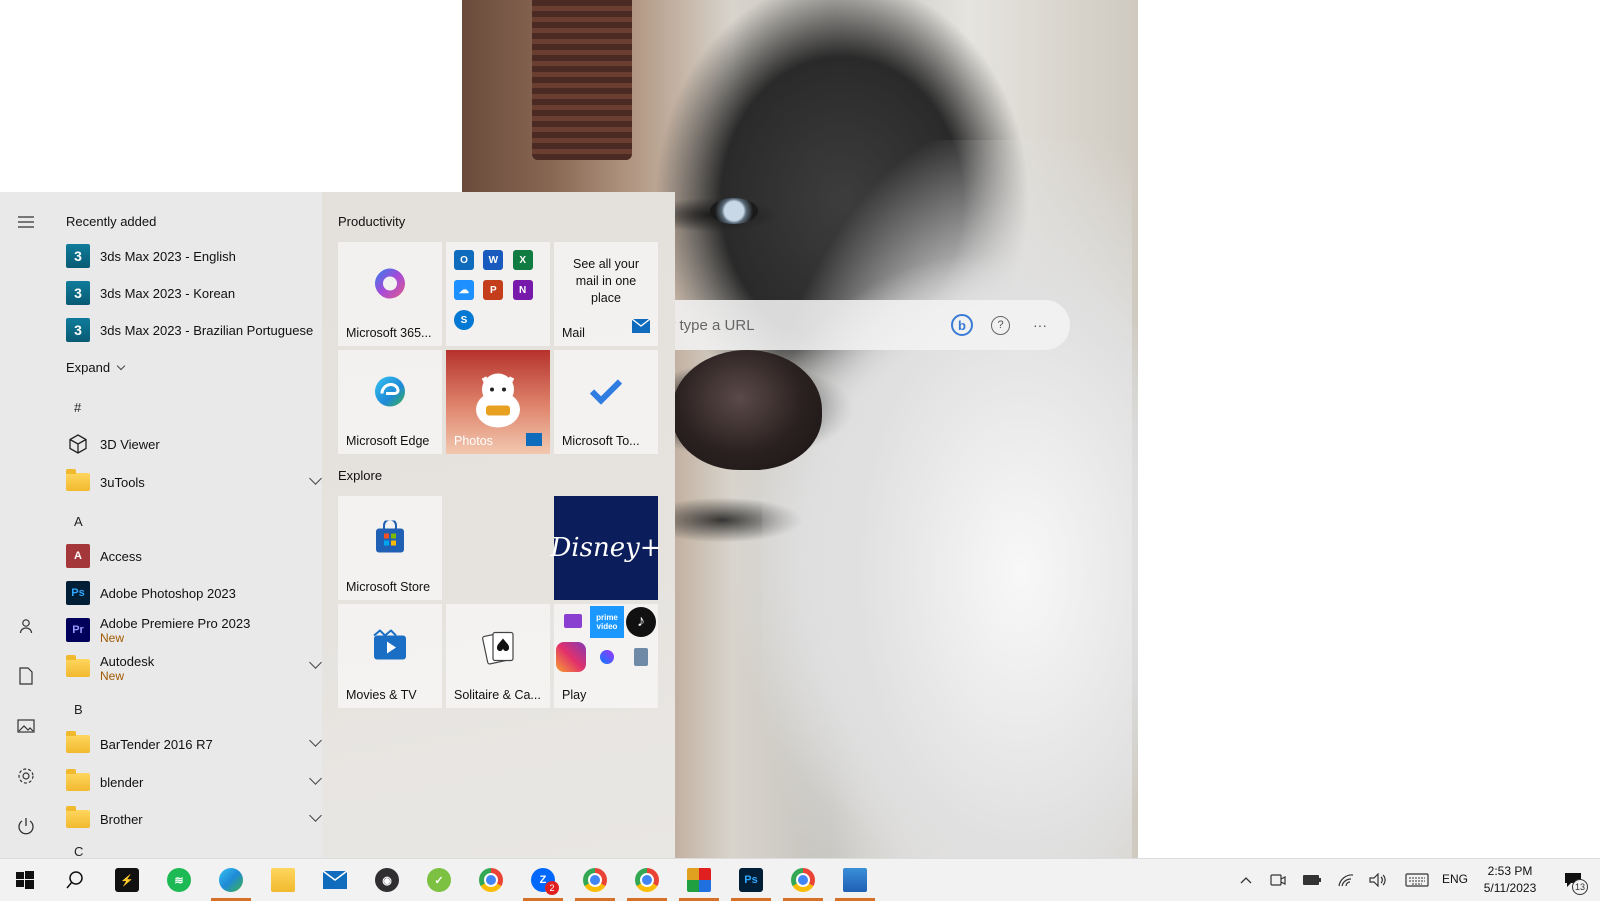  What do you see at coordinates (607, 622) in the screenshot?
I see `prime-video-icon: prime video` at bounding box center [607, 622].